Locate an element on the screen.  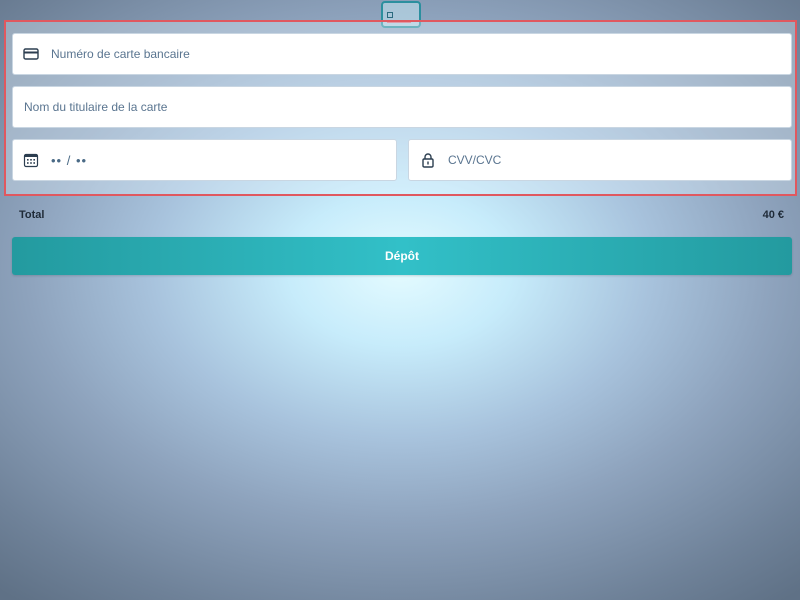
expiry-date-field: •• / •• is located at coordinates (204, 160).